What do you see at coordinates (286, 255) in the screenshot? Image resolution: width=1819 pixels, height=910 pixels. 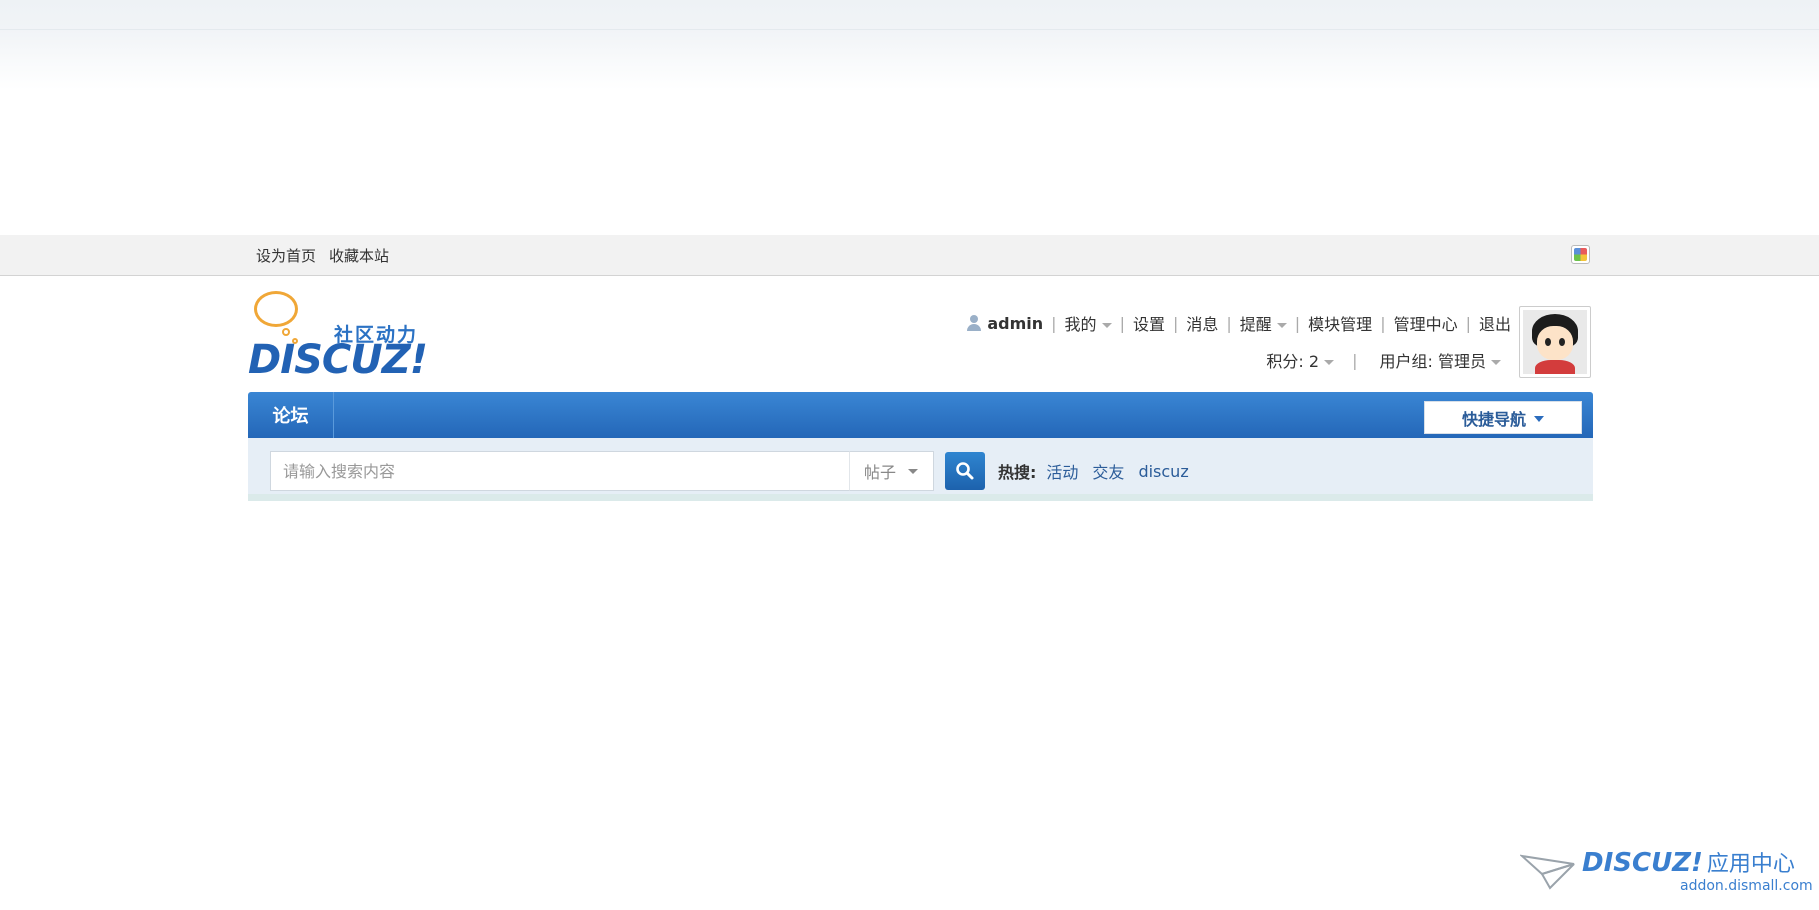 I see `set-homepage-link: 设为首页` at bounding box center [286, 255].